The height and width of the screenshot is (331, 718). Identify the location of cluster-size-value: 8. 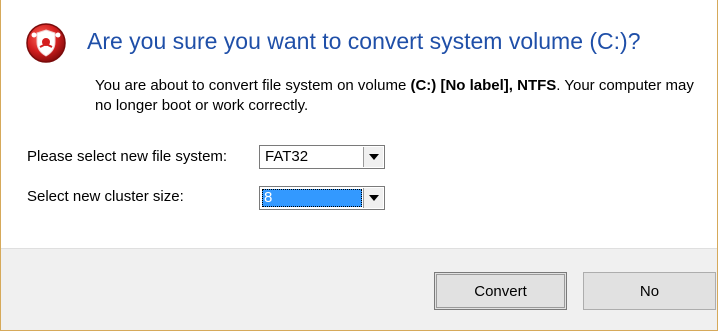
(312, 198).